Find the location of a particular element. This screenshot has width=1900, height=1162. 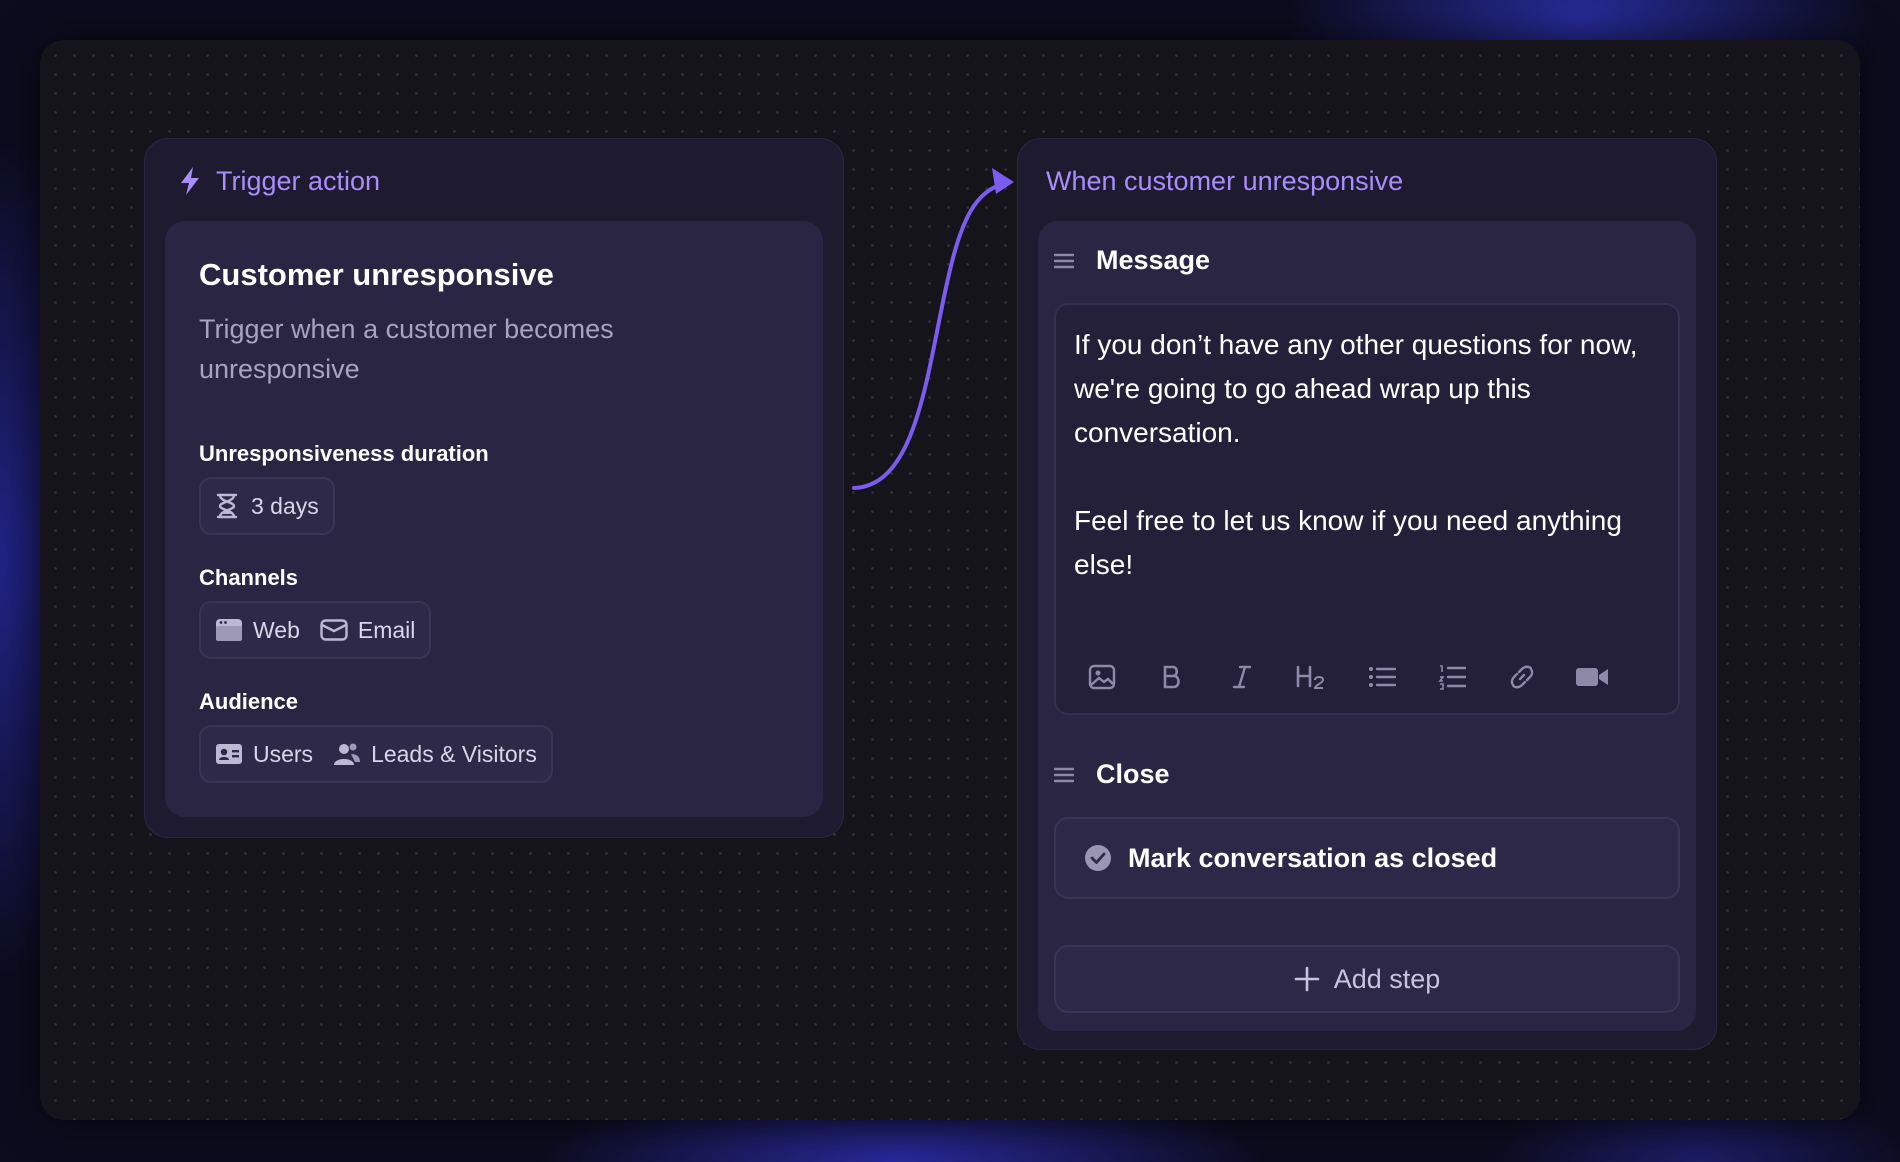

numbered-list-icon is located at coordinates (1452, 677).